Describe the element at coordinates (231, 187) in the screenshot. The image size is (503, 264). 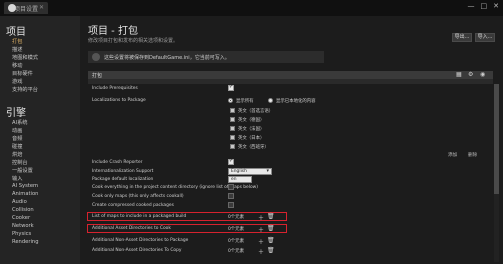
I see `cook-everything-checkbox` at that location.